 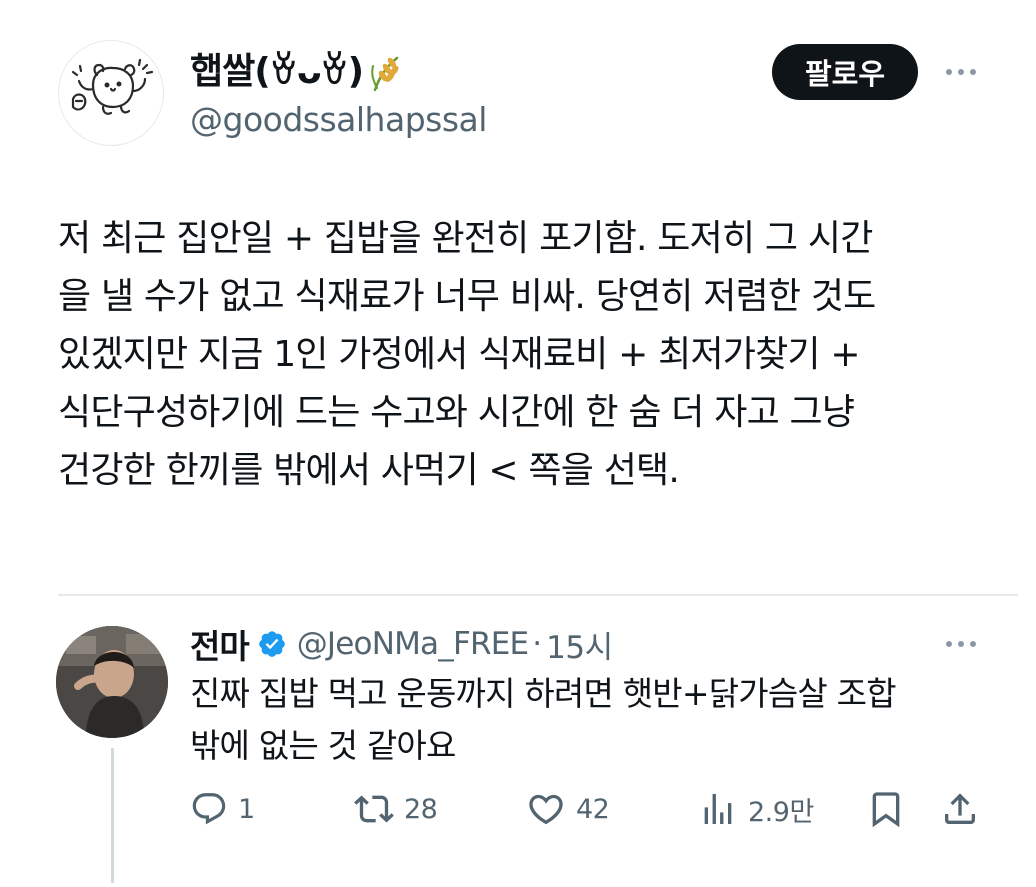 What do you see at coordinates (385, 74) in the screenshot?
I see `rice-stalk-icon` at bounding box center [385, 74].